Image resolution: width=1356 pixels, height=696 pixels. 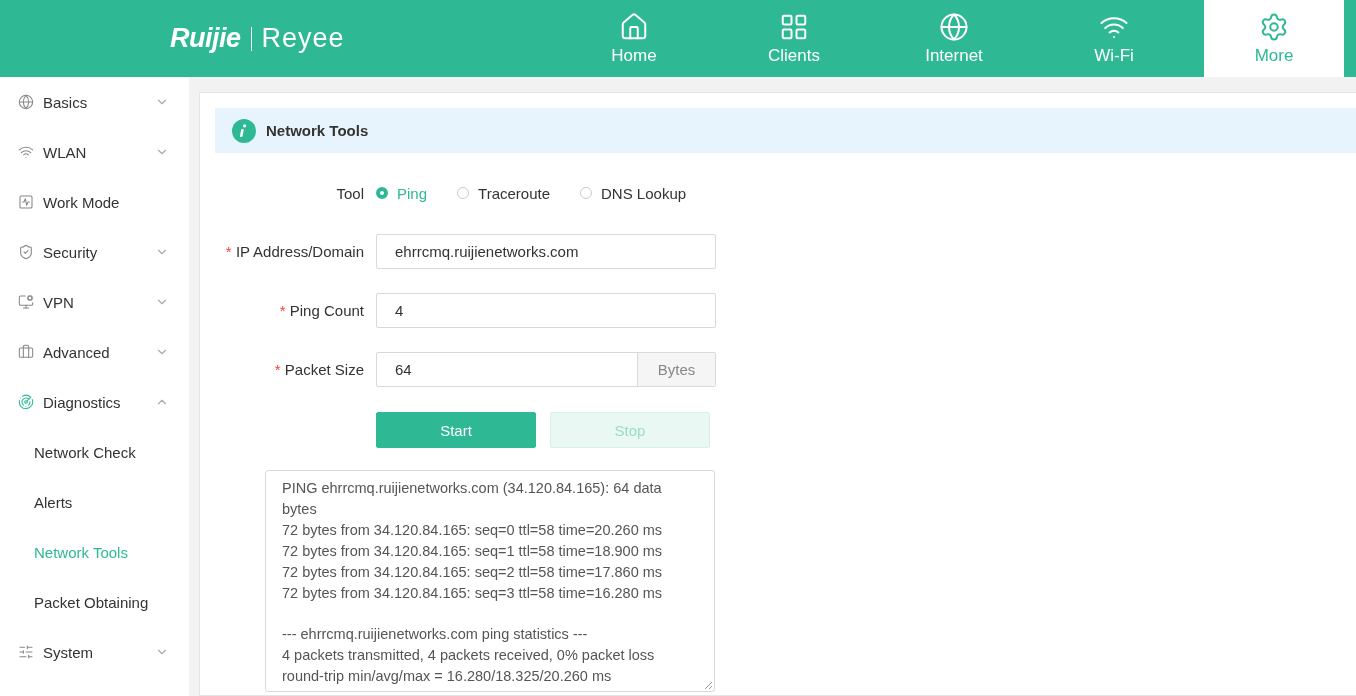 What do you see at coordinates (473, 572) in the screenshot?
I see `output-line: 72 bytes from 34.120.84.165: seq=2 ttl=58 time=17.860 ms` at bounding box center [473, 572].